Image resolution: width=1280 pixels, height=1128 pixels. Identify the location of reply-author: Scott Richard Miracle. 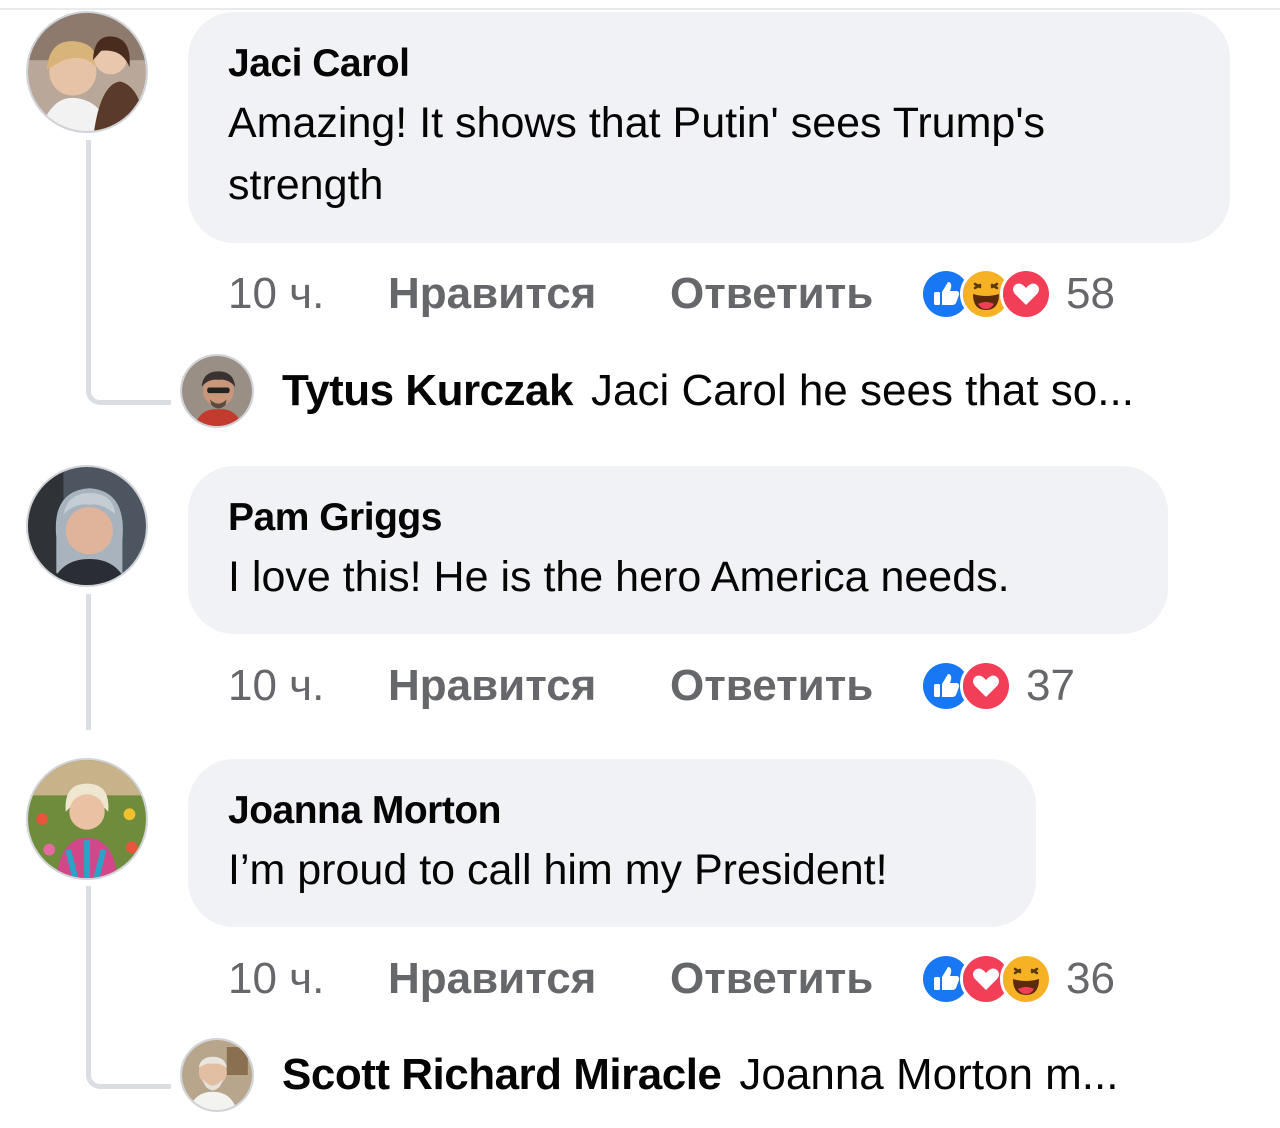
(502, 1075).